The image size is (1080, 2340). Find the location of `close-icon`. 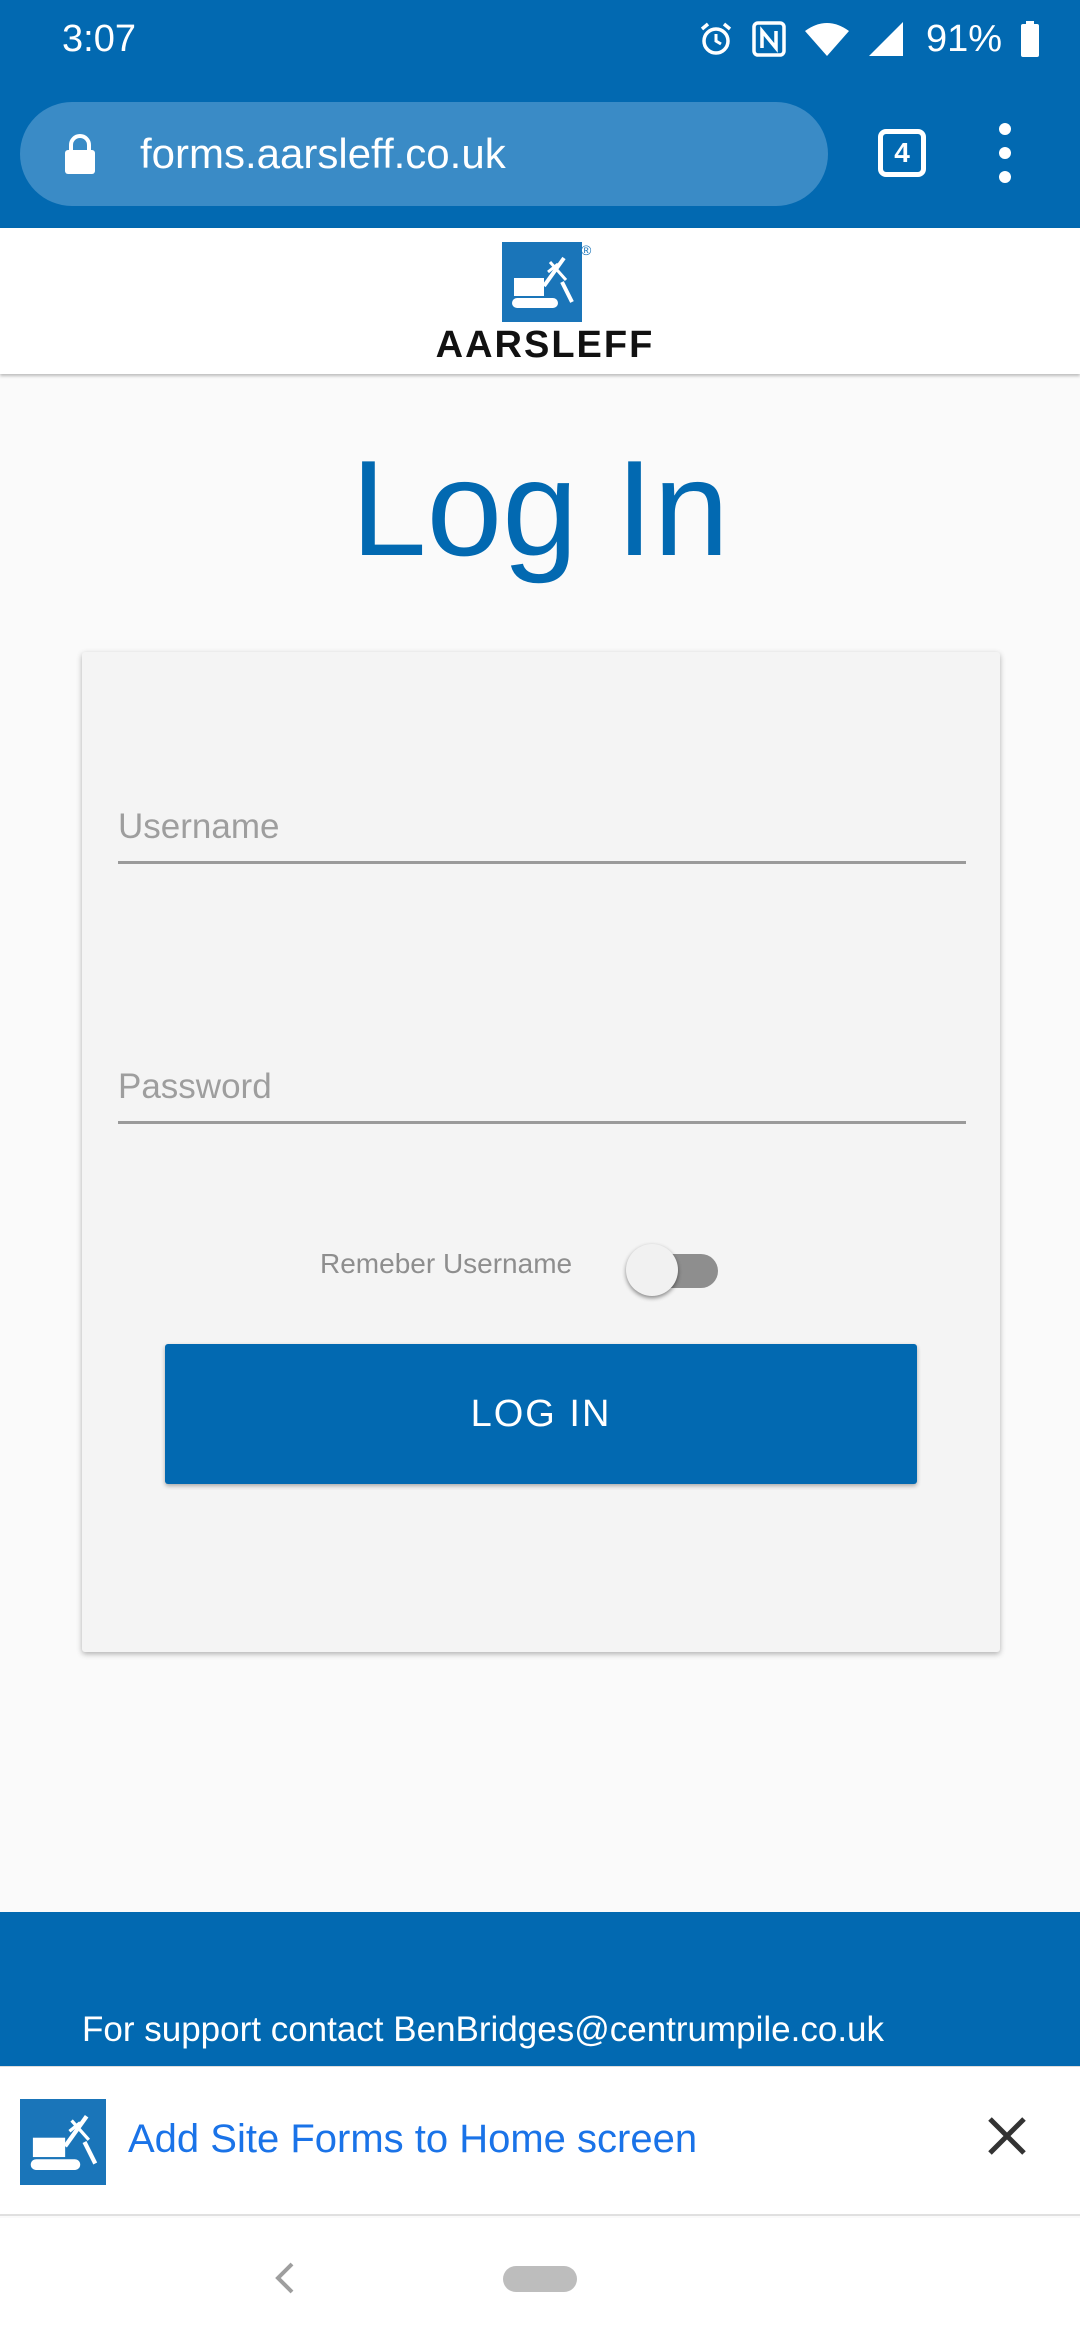

close-icon is located at coordinates (1007, 2136).